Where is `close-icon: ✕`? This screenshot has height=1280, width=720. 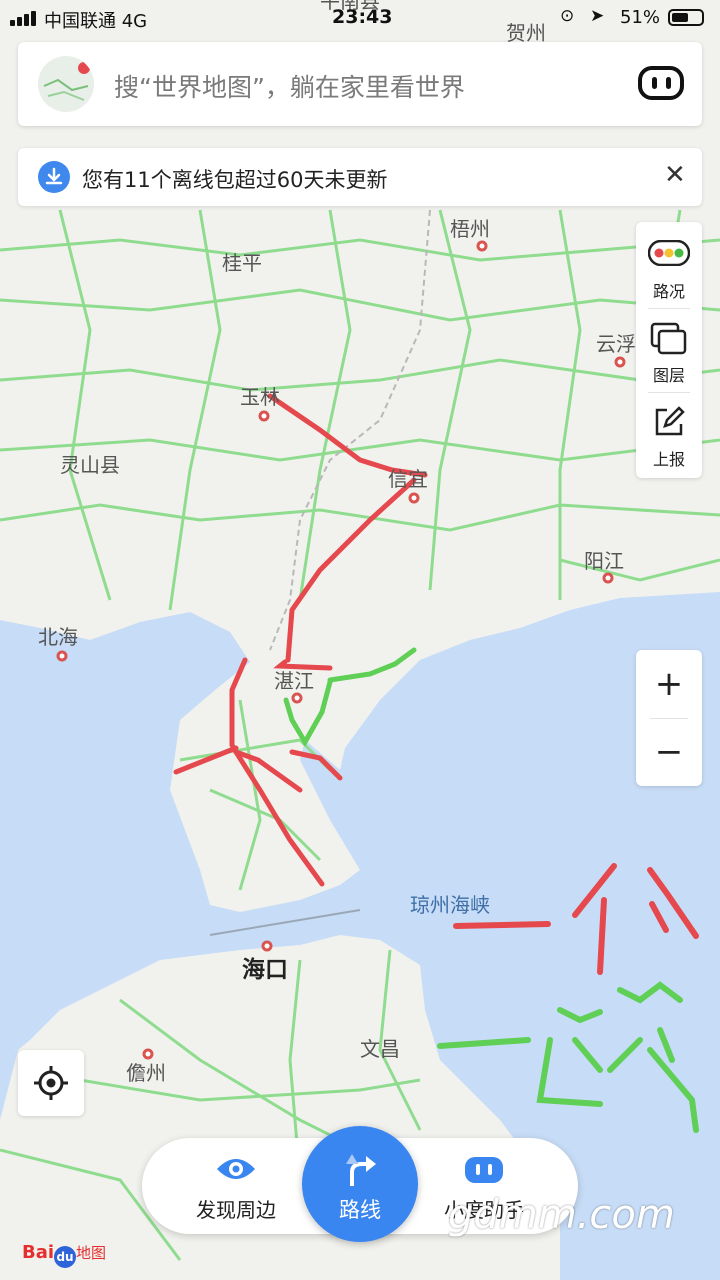
close-icon: ✕ is located at coordinates (675, 175).